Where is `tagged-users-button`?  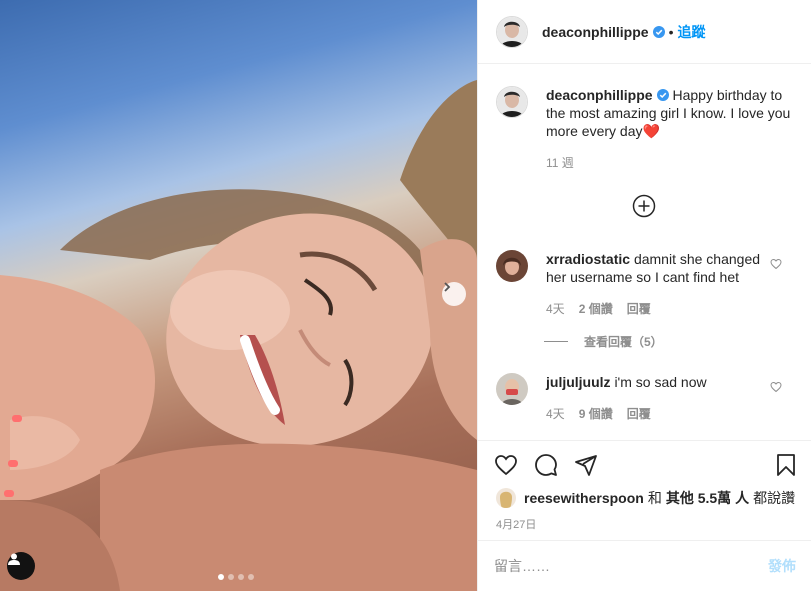
tagged-users-button is located at coordinates (21, 566).